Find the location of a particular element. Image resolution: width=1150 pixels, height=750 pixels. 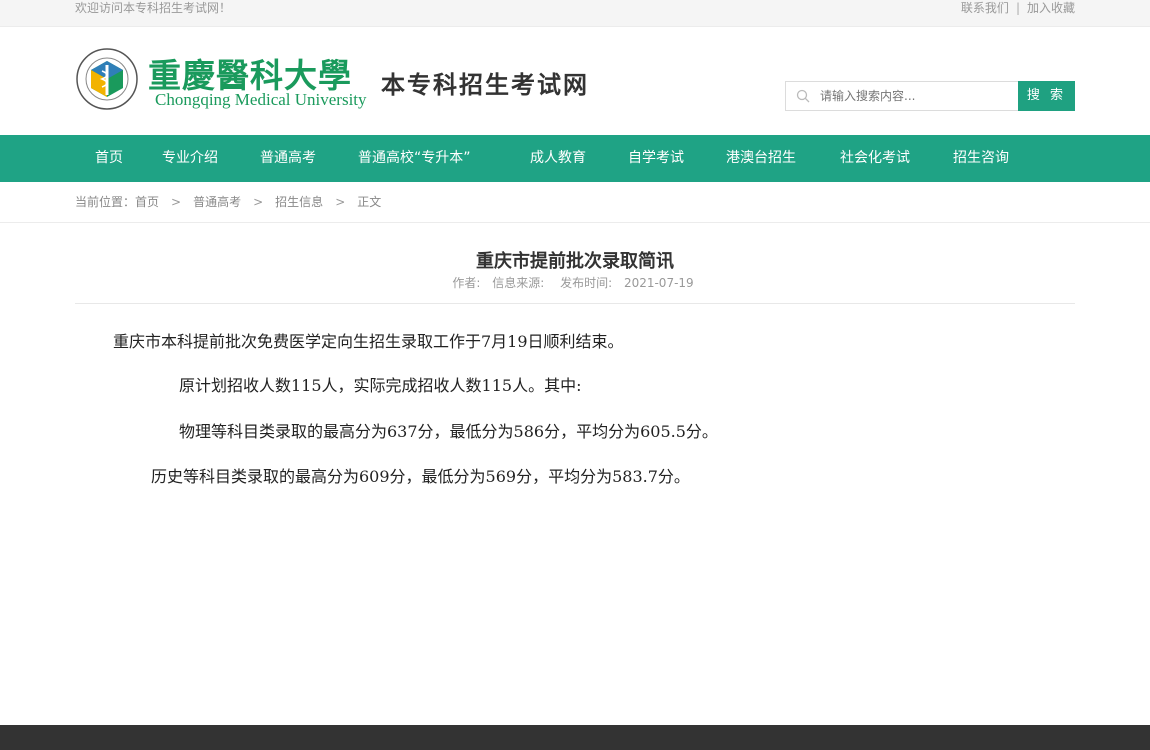

search-input is located at coordinates (915, 96).